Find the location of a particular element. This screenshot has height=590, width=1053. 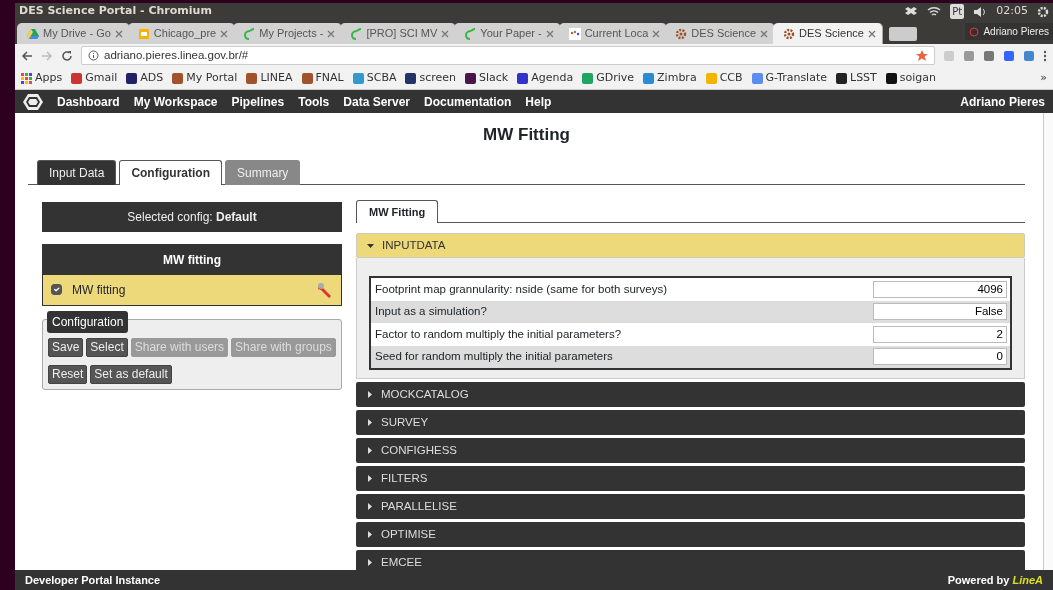

bookmark-link: SCBA is located at coordinates (374, 78).